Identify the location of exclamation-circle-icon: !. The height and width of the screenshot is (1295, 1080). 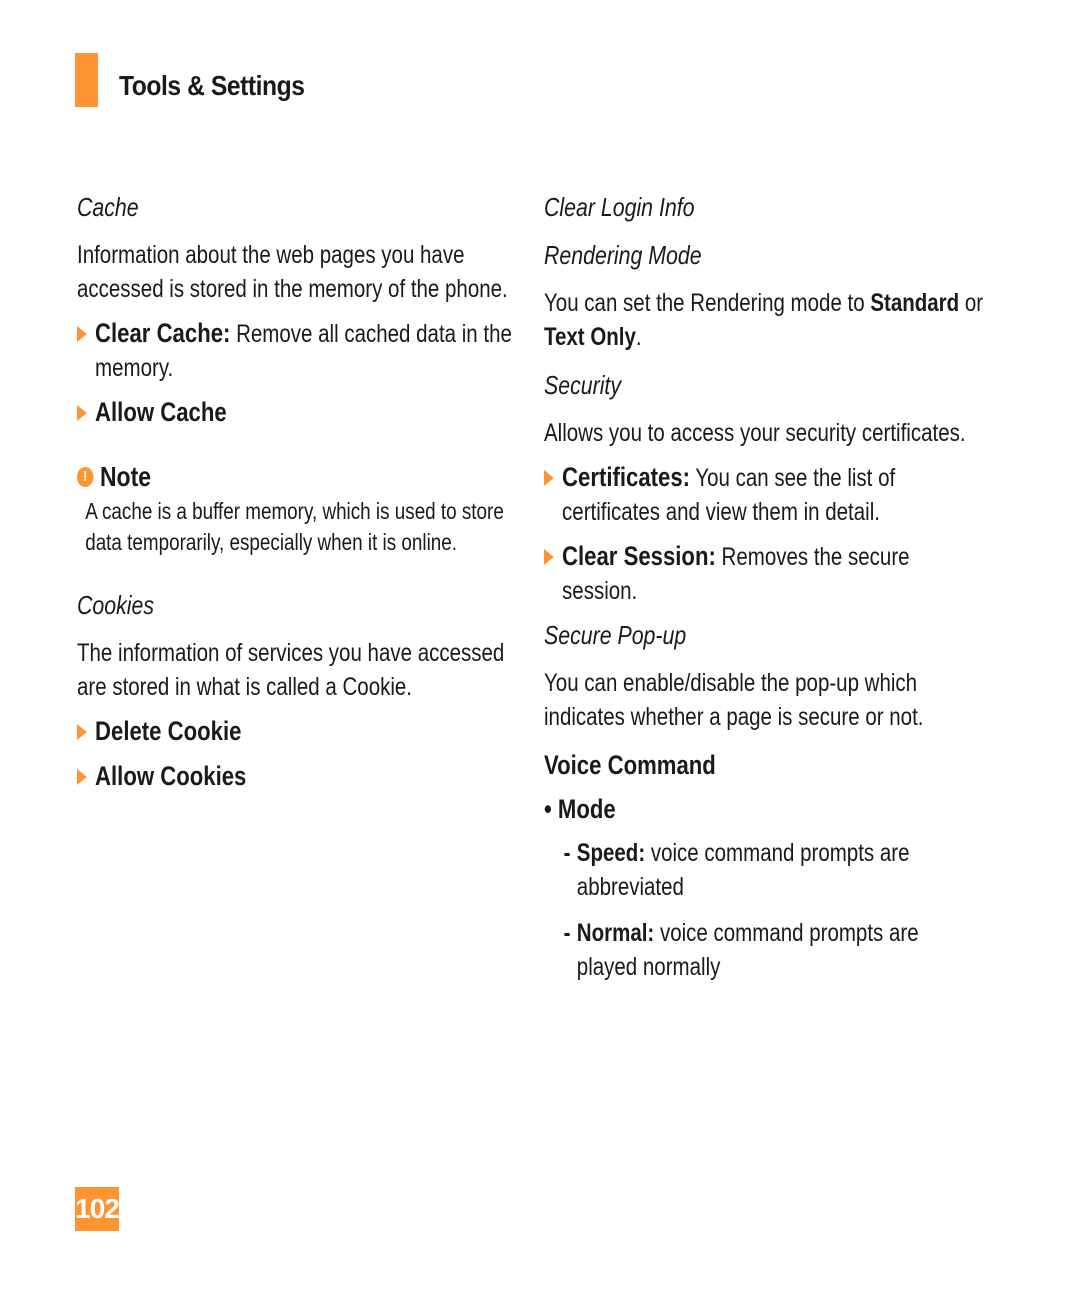
(85, 477).